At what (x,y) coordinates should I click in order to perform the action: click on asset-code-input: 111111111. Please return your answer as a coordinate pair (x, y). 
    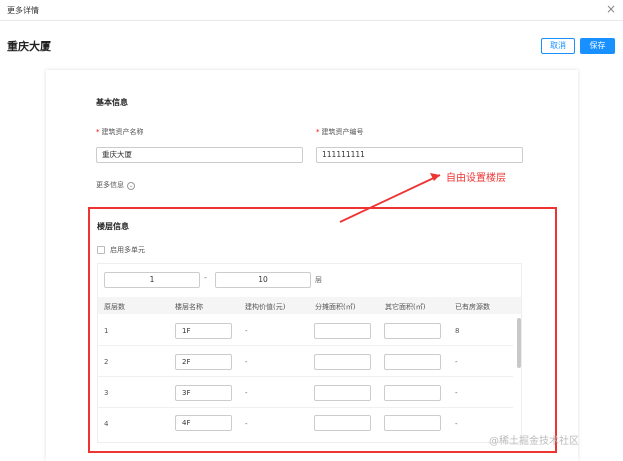
    Looking at the image, I should click on (419, 155).